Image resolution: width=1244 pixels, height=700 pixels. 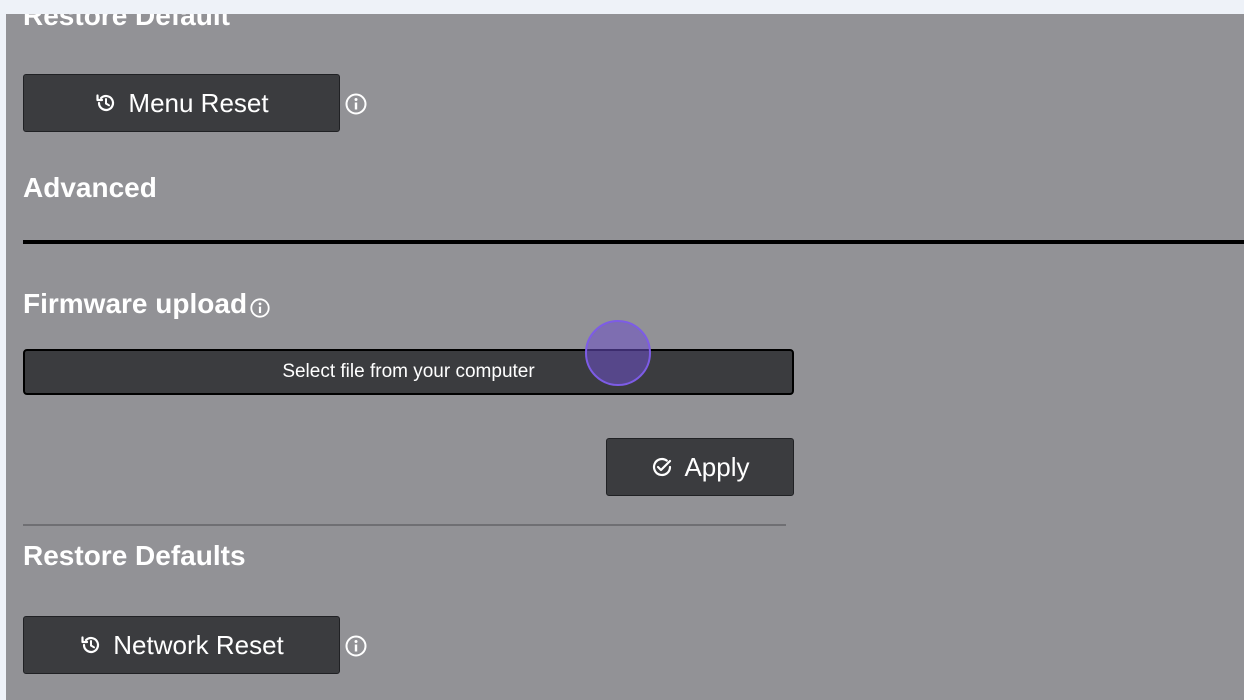 I want to click on file-select-label: Select file from your computer, so click(x=408, y=371).